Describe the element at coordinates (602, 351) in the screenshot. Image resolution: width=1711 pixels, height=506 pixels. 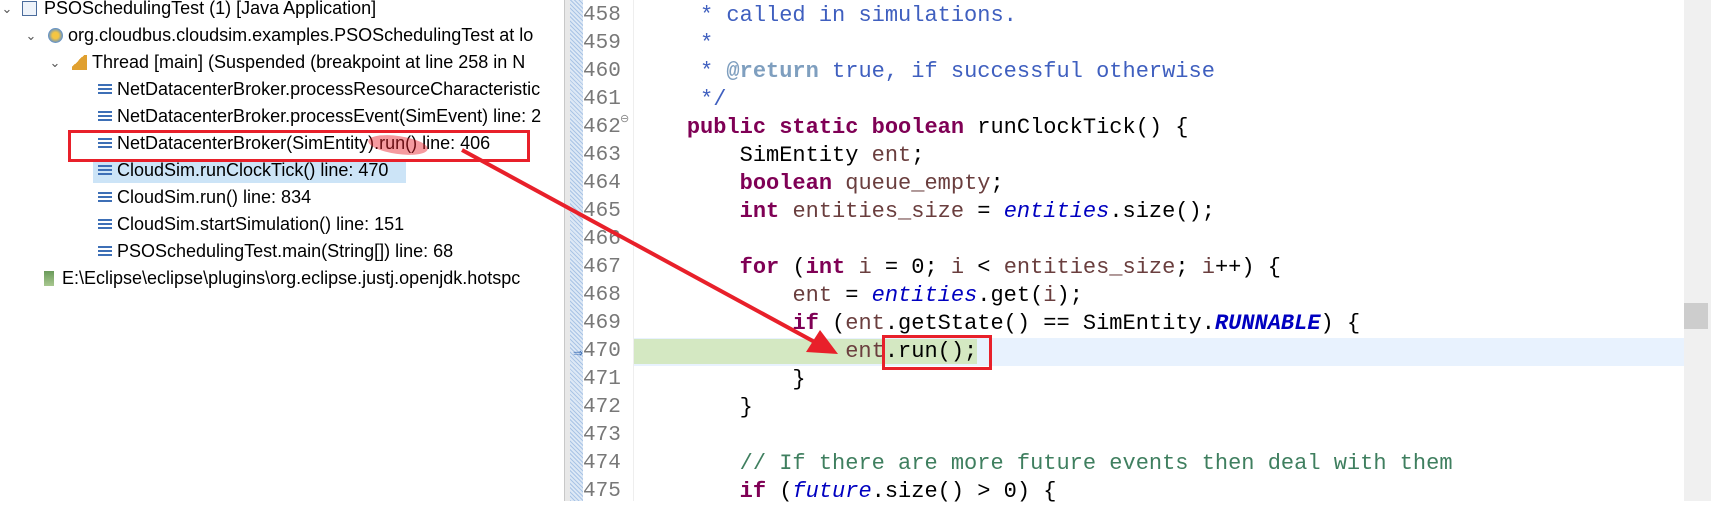
I see `line-number: 470` at that location.